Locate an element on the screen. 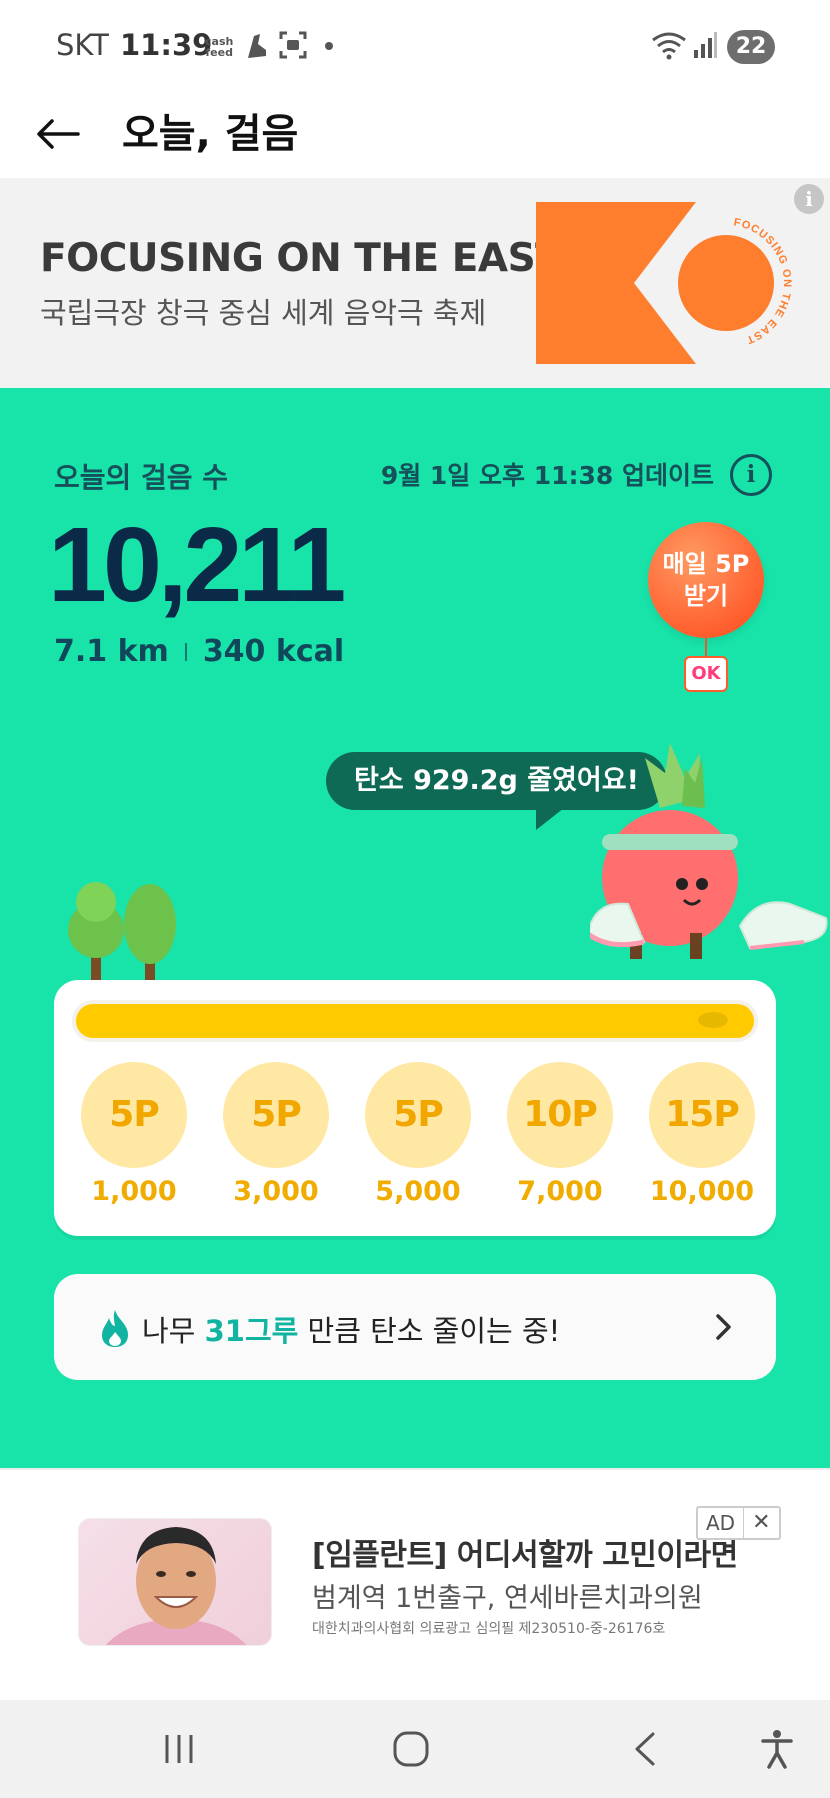 This screenshot has height=1798, width=830. home-button is located at coordinates (411, 1749).